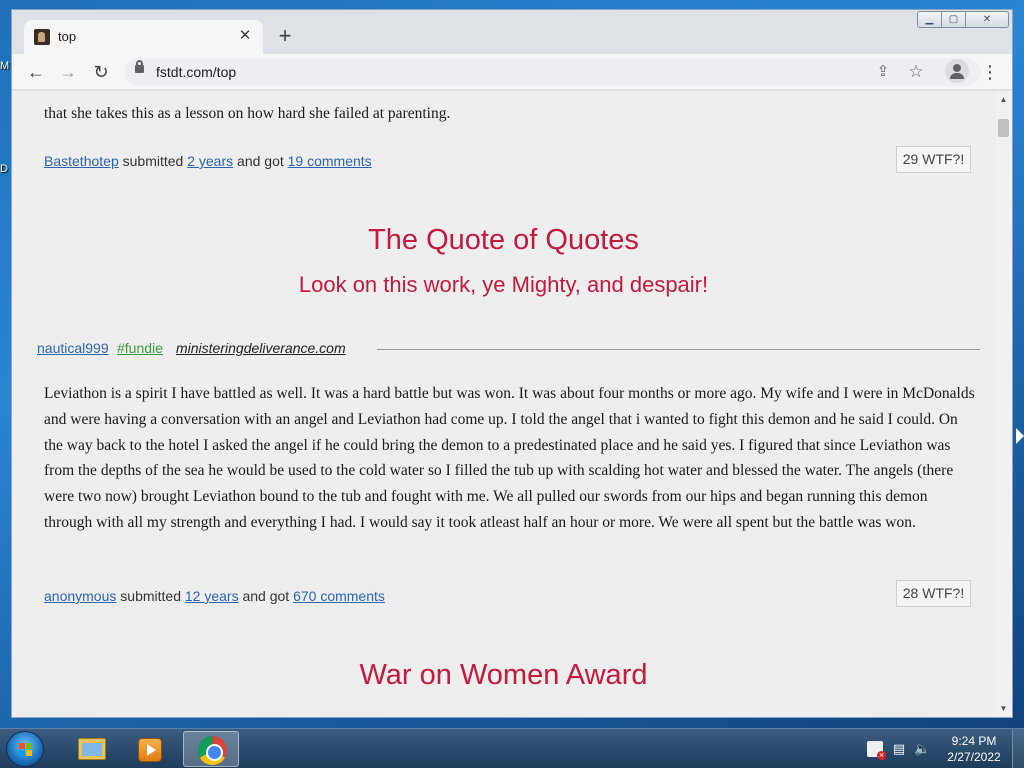 The width and height of the screenshot is (1024, 768). I want to click on comments-link: 670 comments, so click(339, 596).